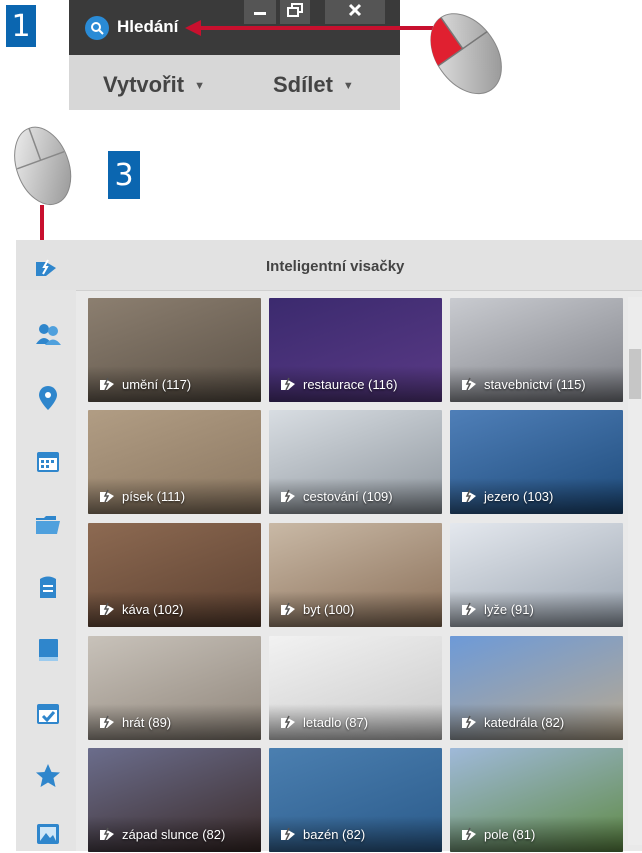 The width and height of the screenshot is (642, 853). Describe the element at coordinates (48, 776) in the screenshot. I see `favorites-icon` at that location.